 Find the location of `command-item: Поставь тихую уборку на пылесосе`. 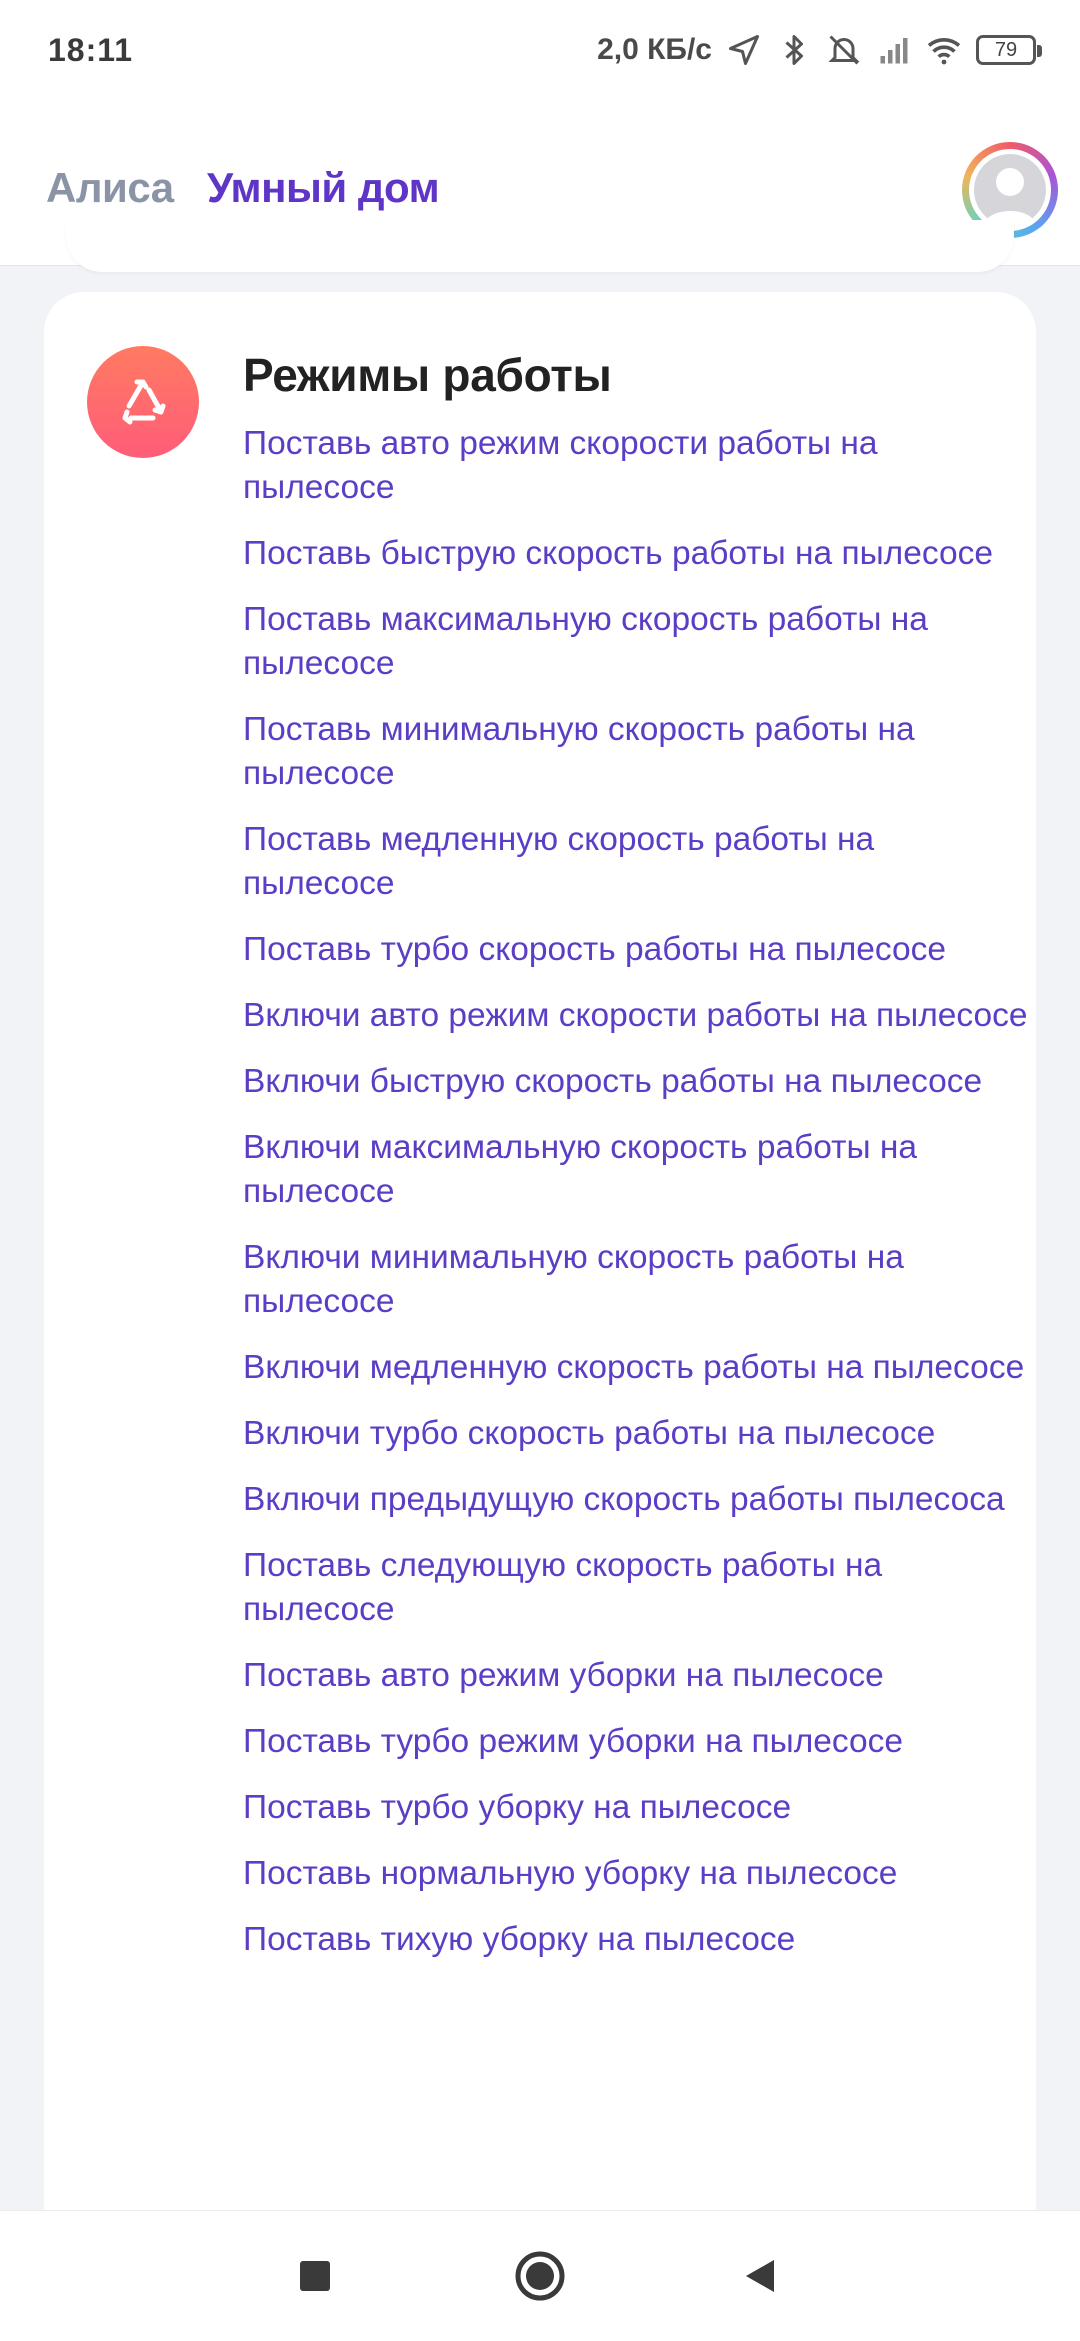

command-item: Поставь тихую уборку на пылесосе is located at coordinates (638, 1940).